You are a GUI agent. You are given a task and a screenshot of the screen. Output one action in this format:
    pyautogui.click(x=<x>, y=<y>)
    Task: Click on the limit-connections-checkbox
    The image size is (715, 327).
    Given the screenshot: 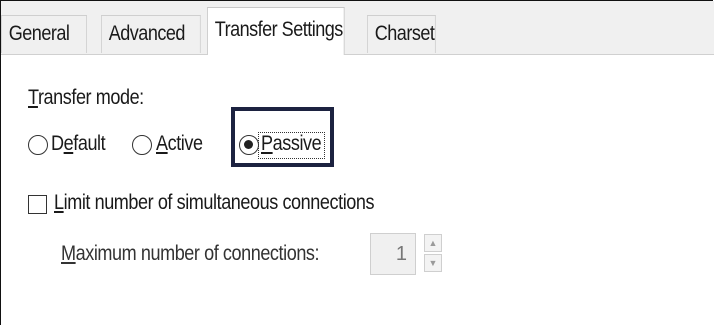 What is the action you would take?
    pyautogui.click(x=37, y=204)
    